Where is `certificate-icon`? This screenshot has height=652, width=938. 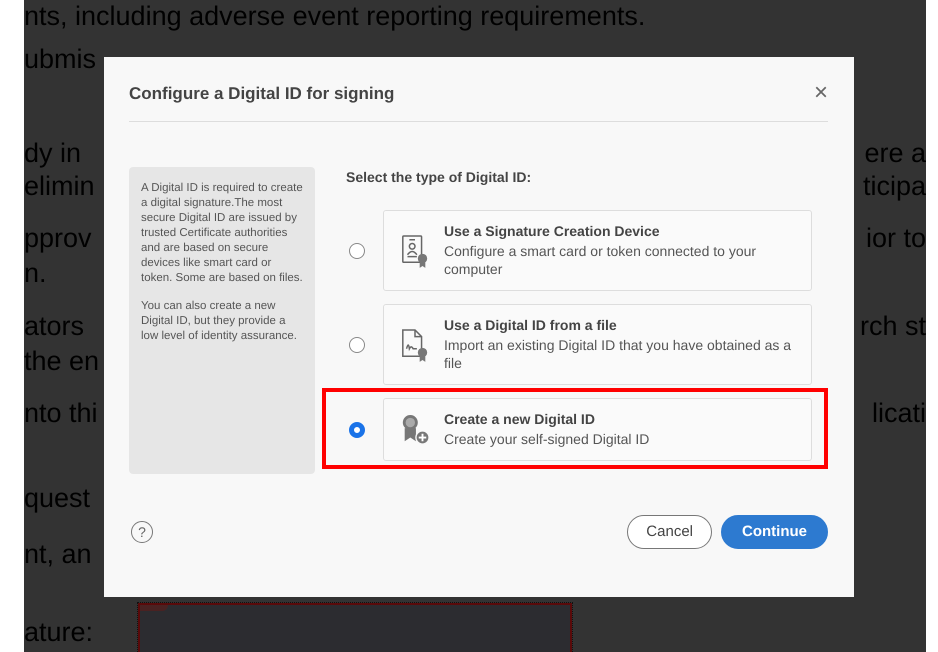
certificate-icon is located at coordinates (415, 251).